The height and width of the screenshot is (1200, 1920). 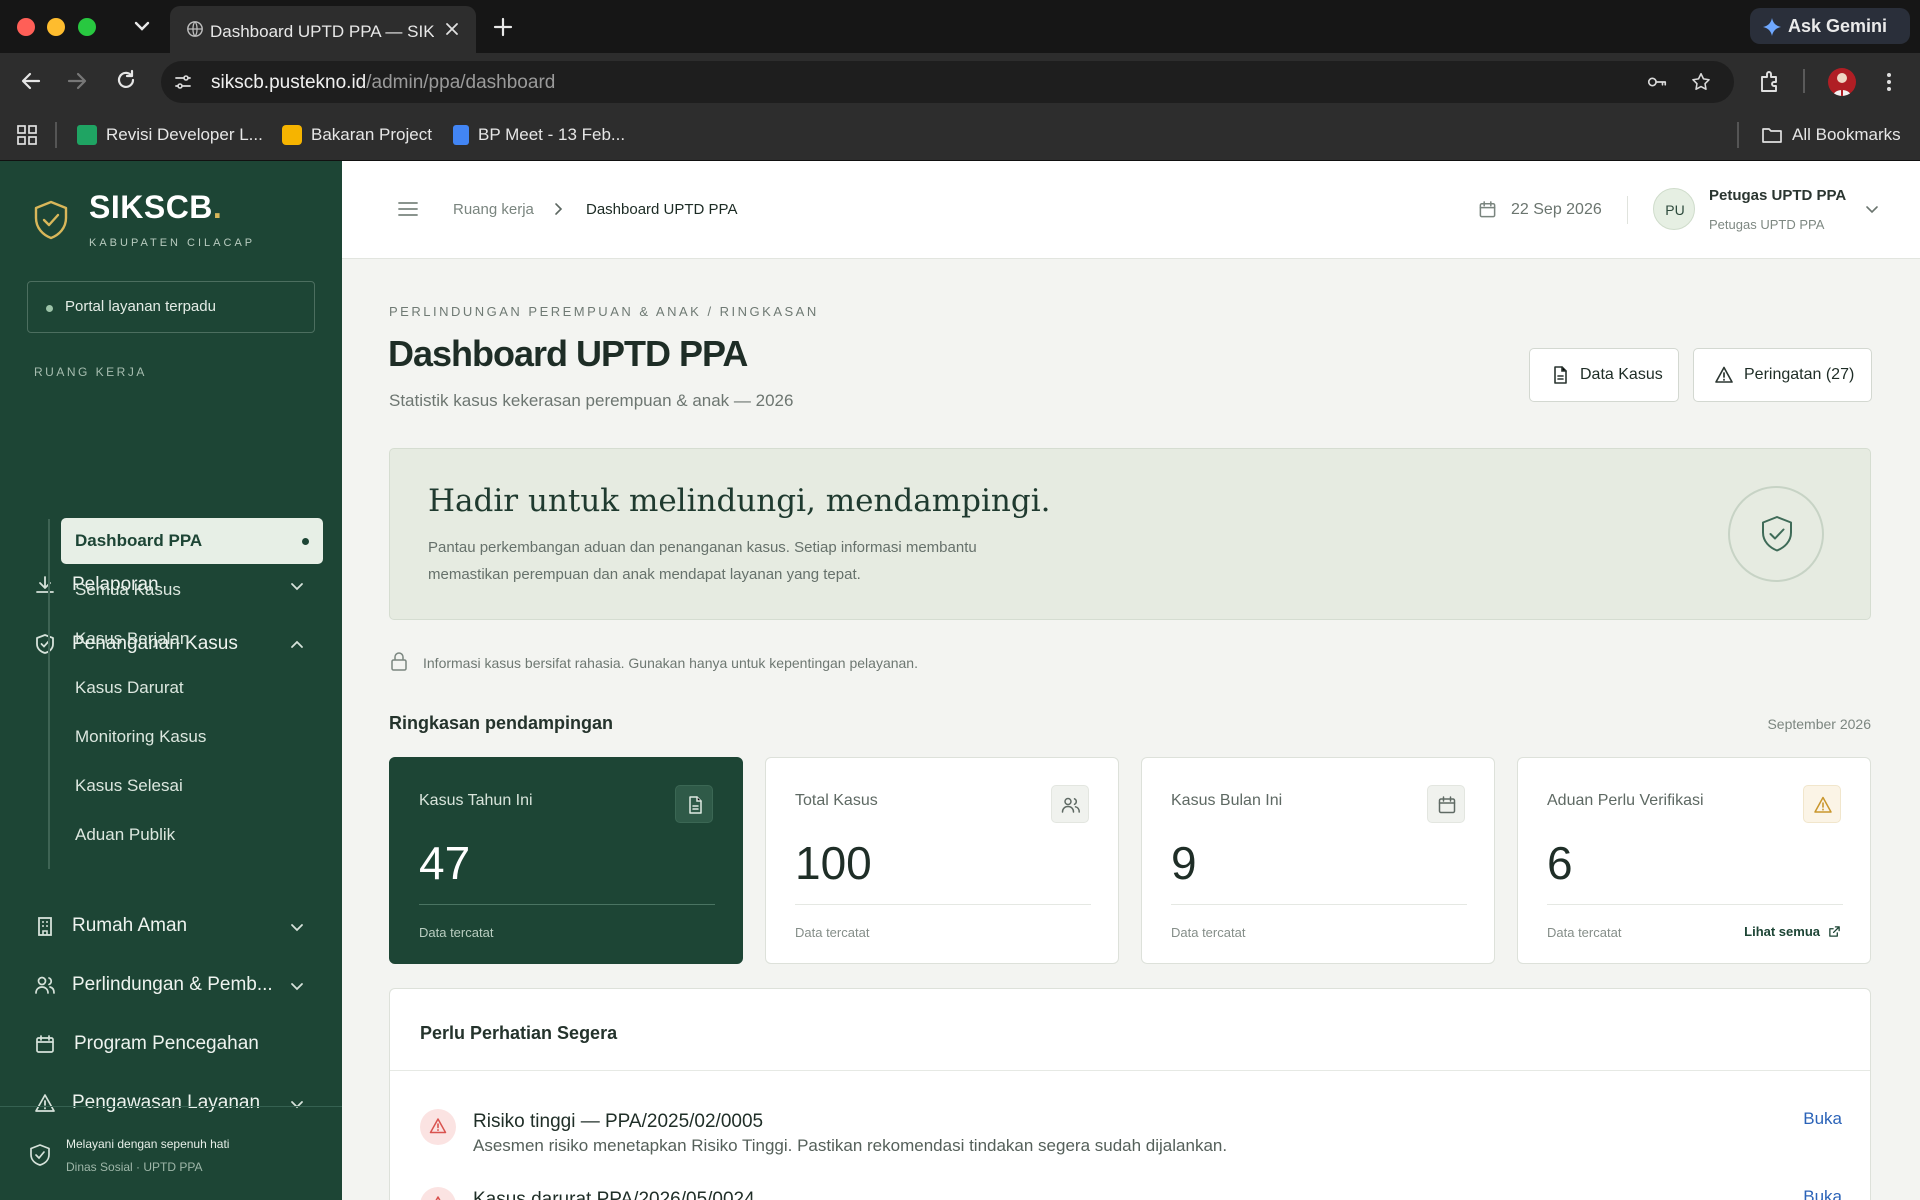 I want to click on stat-card-kasus-tahun-ini: Kasus Tahun Ini 47 Data tercatat, so click(x=566, y=860).